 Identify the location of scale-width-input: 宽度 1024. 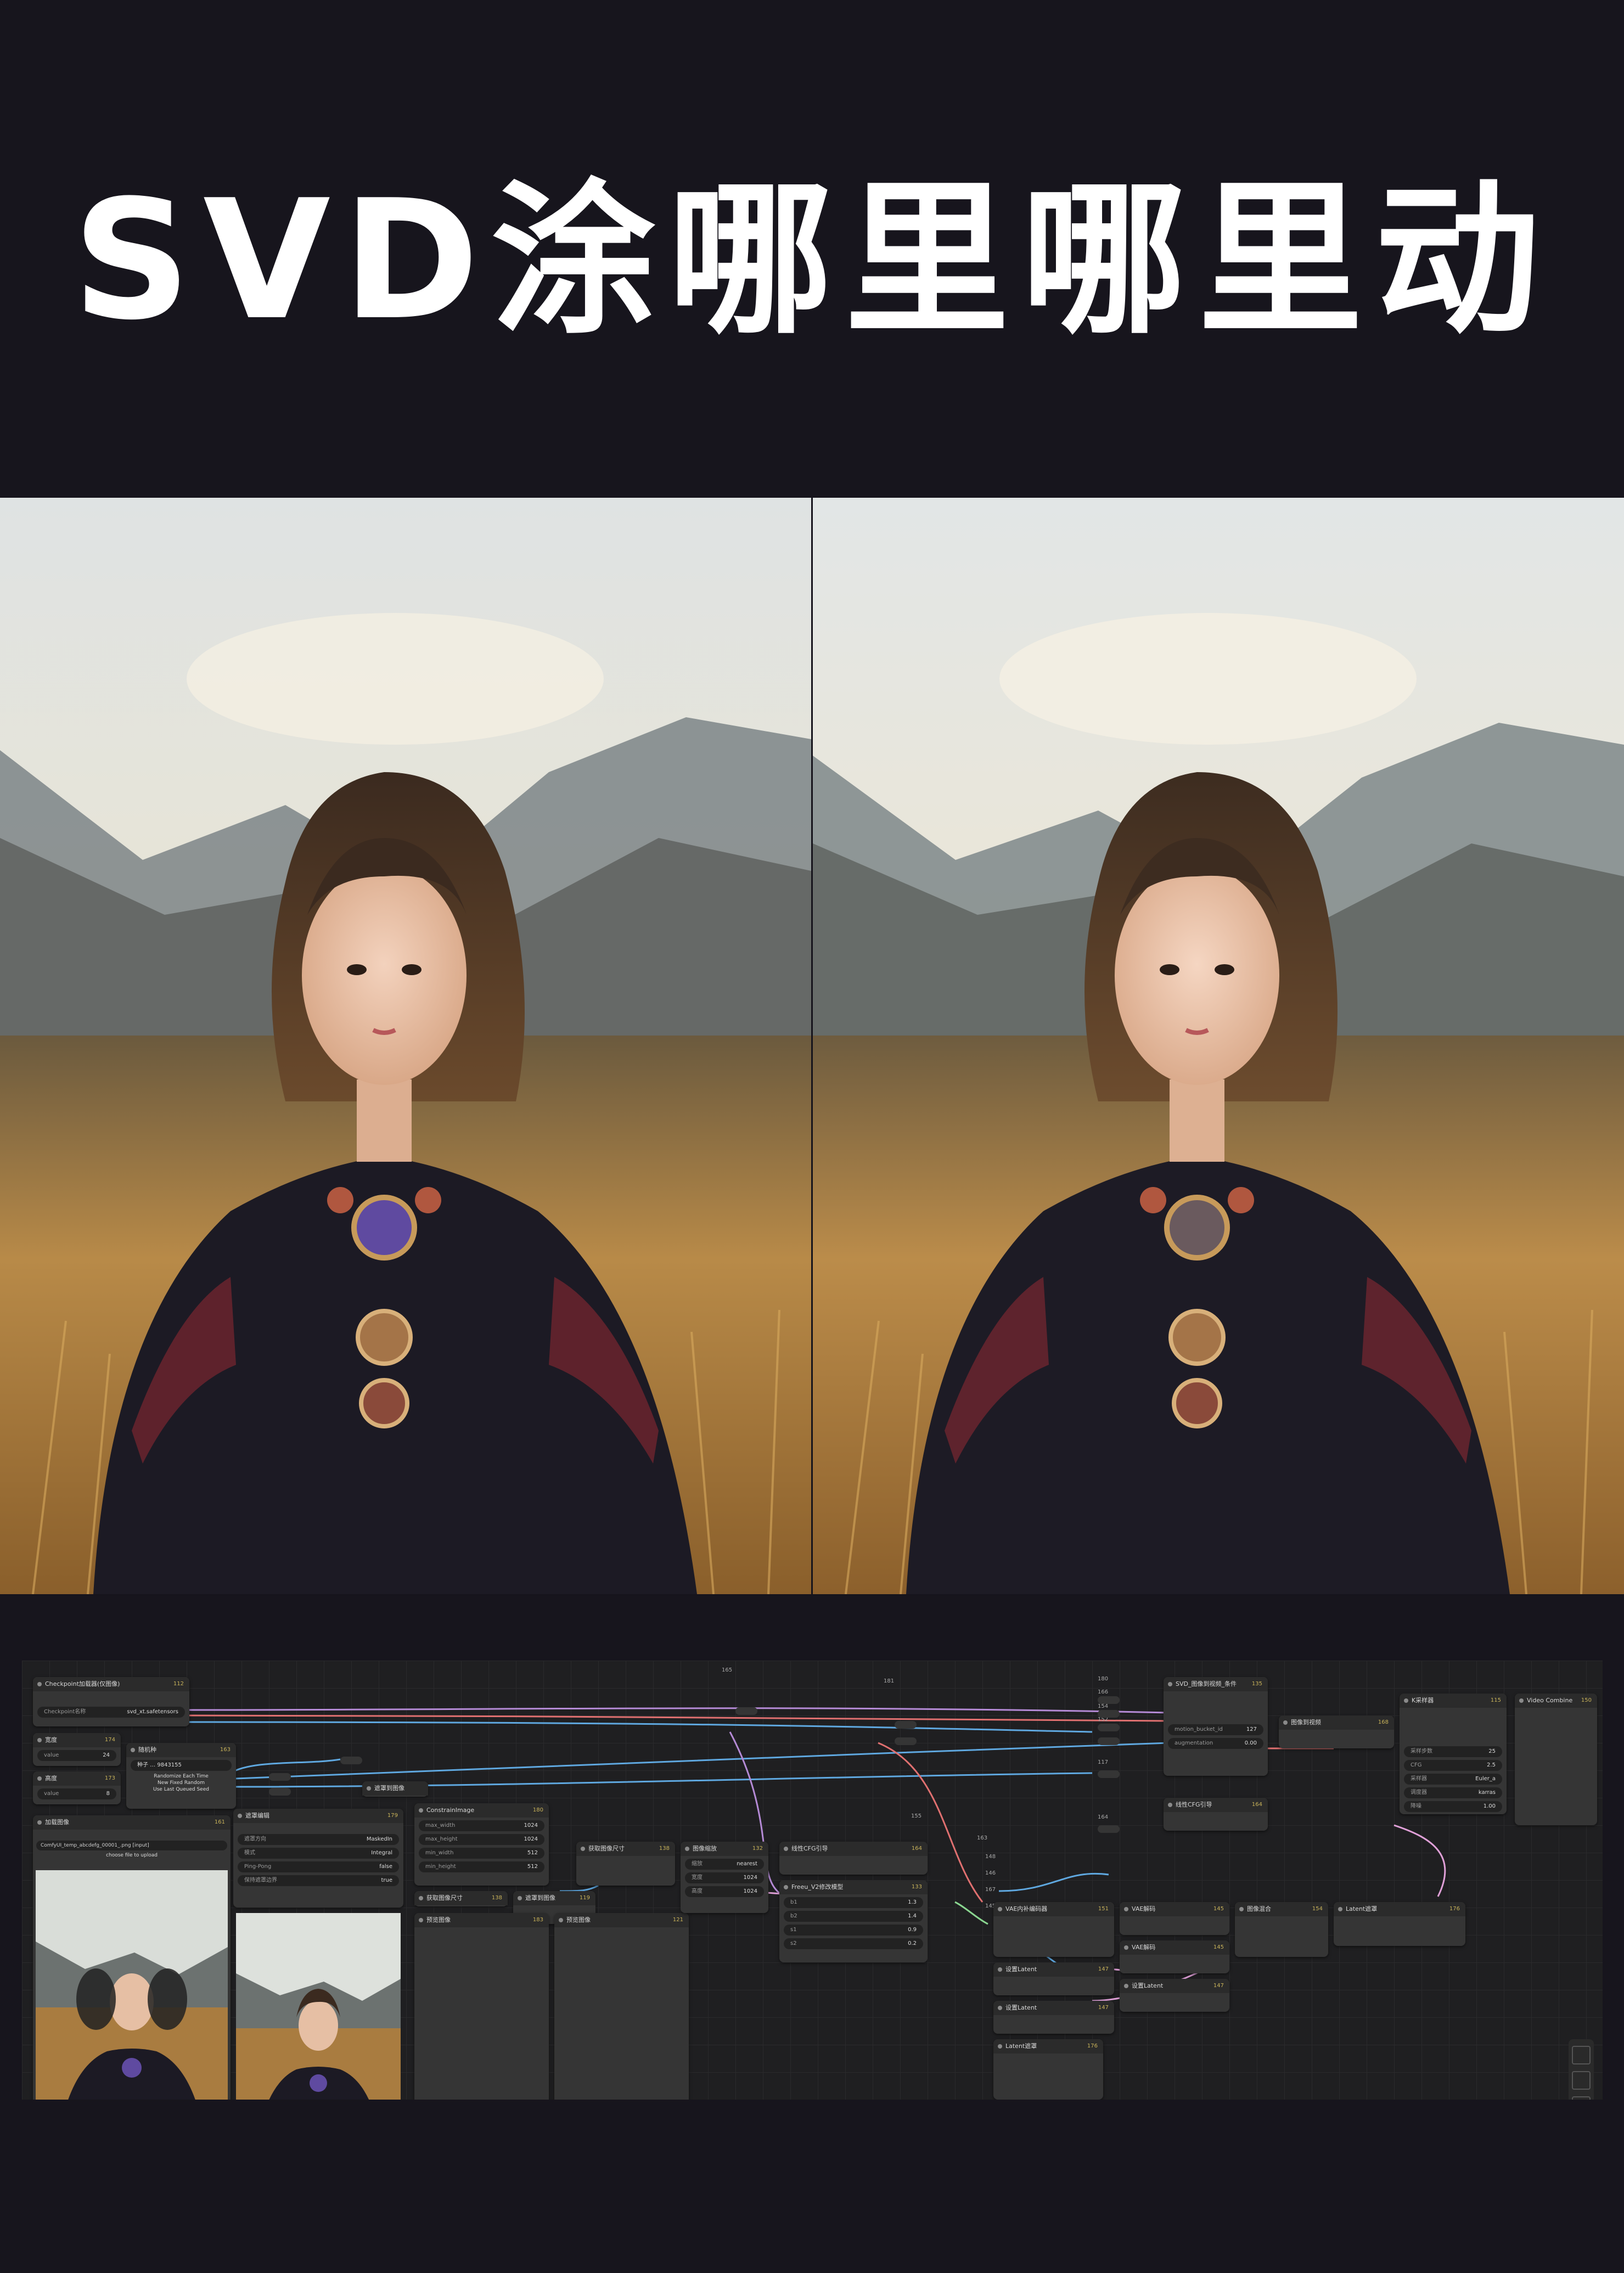
(724, 1877).